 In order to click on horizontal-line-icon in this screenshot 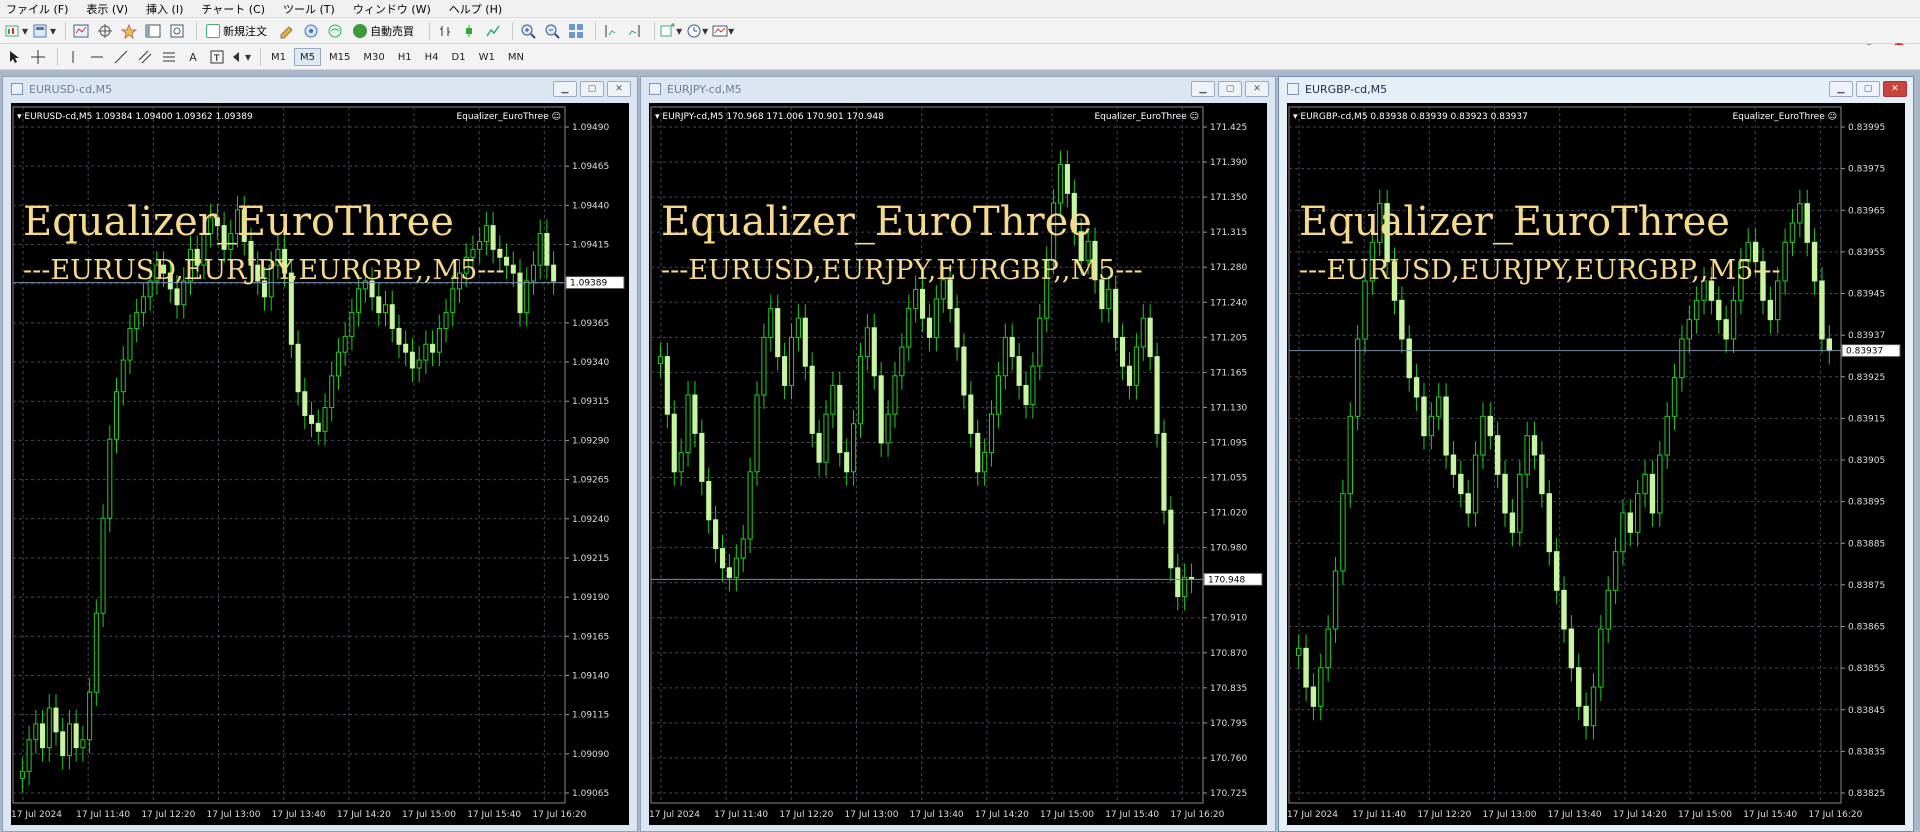, I will do `click(97, 57)`.